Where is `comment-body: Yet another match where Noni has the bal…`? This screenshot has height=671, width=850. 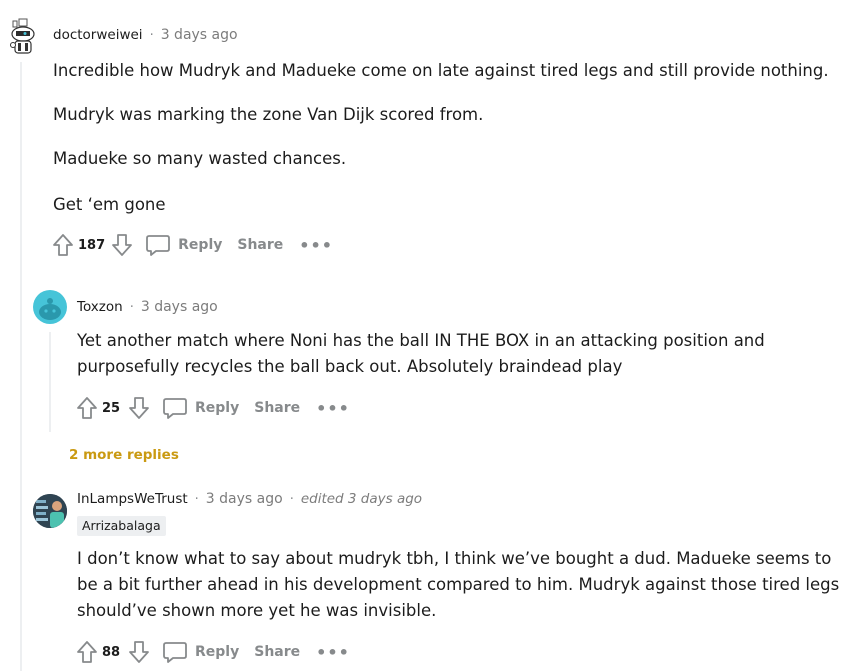
comment-body: Yet another match where Noni has the bal… is located at coordinates (427, 354).